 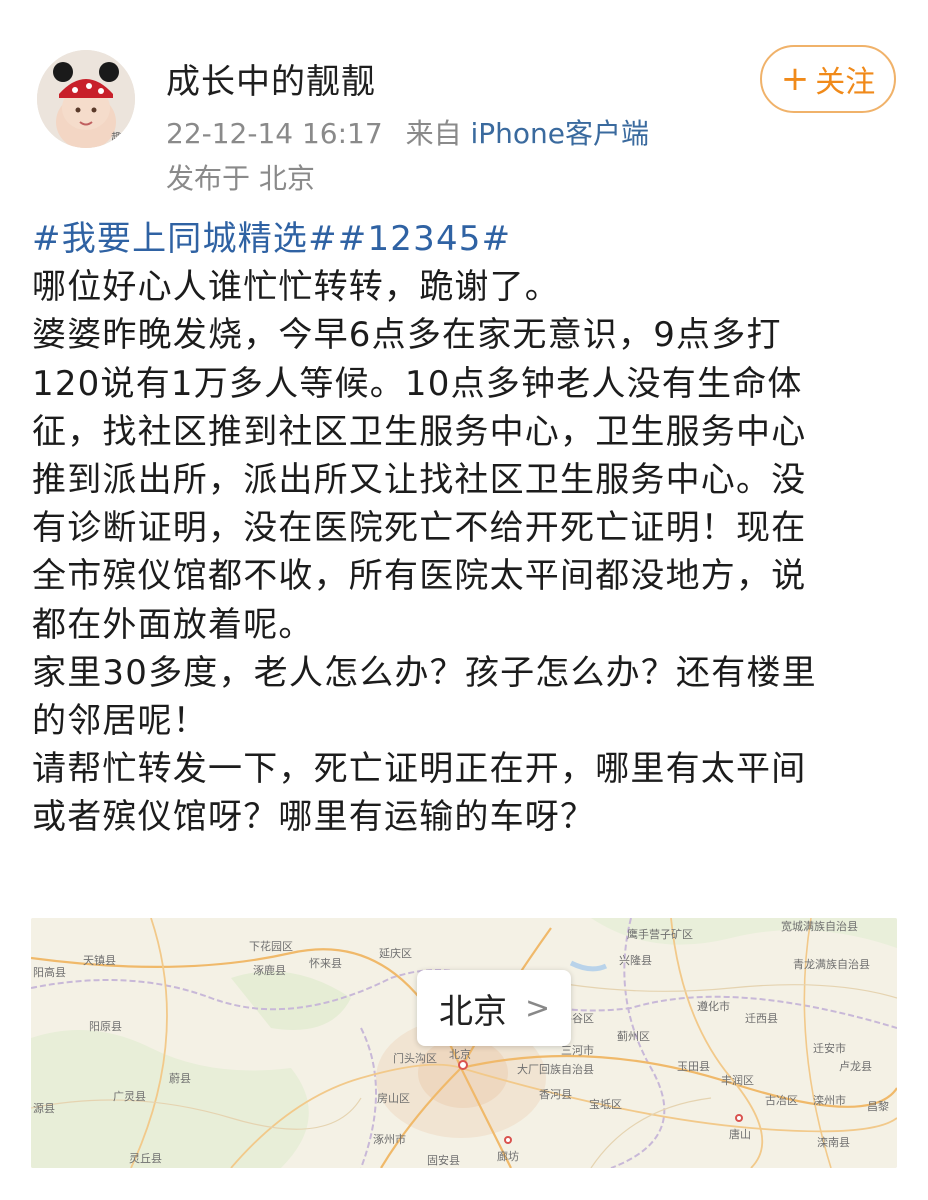 I want to click on post-meta: 22-12-14 16:17 来自 iPhone客户端, so click(x=407, y=132).